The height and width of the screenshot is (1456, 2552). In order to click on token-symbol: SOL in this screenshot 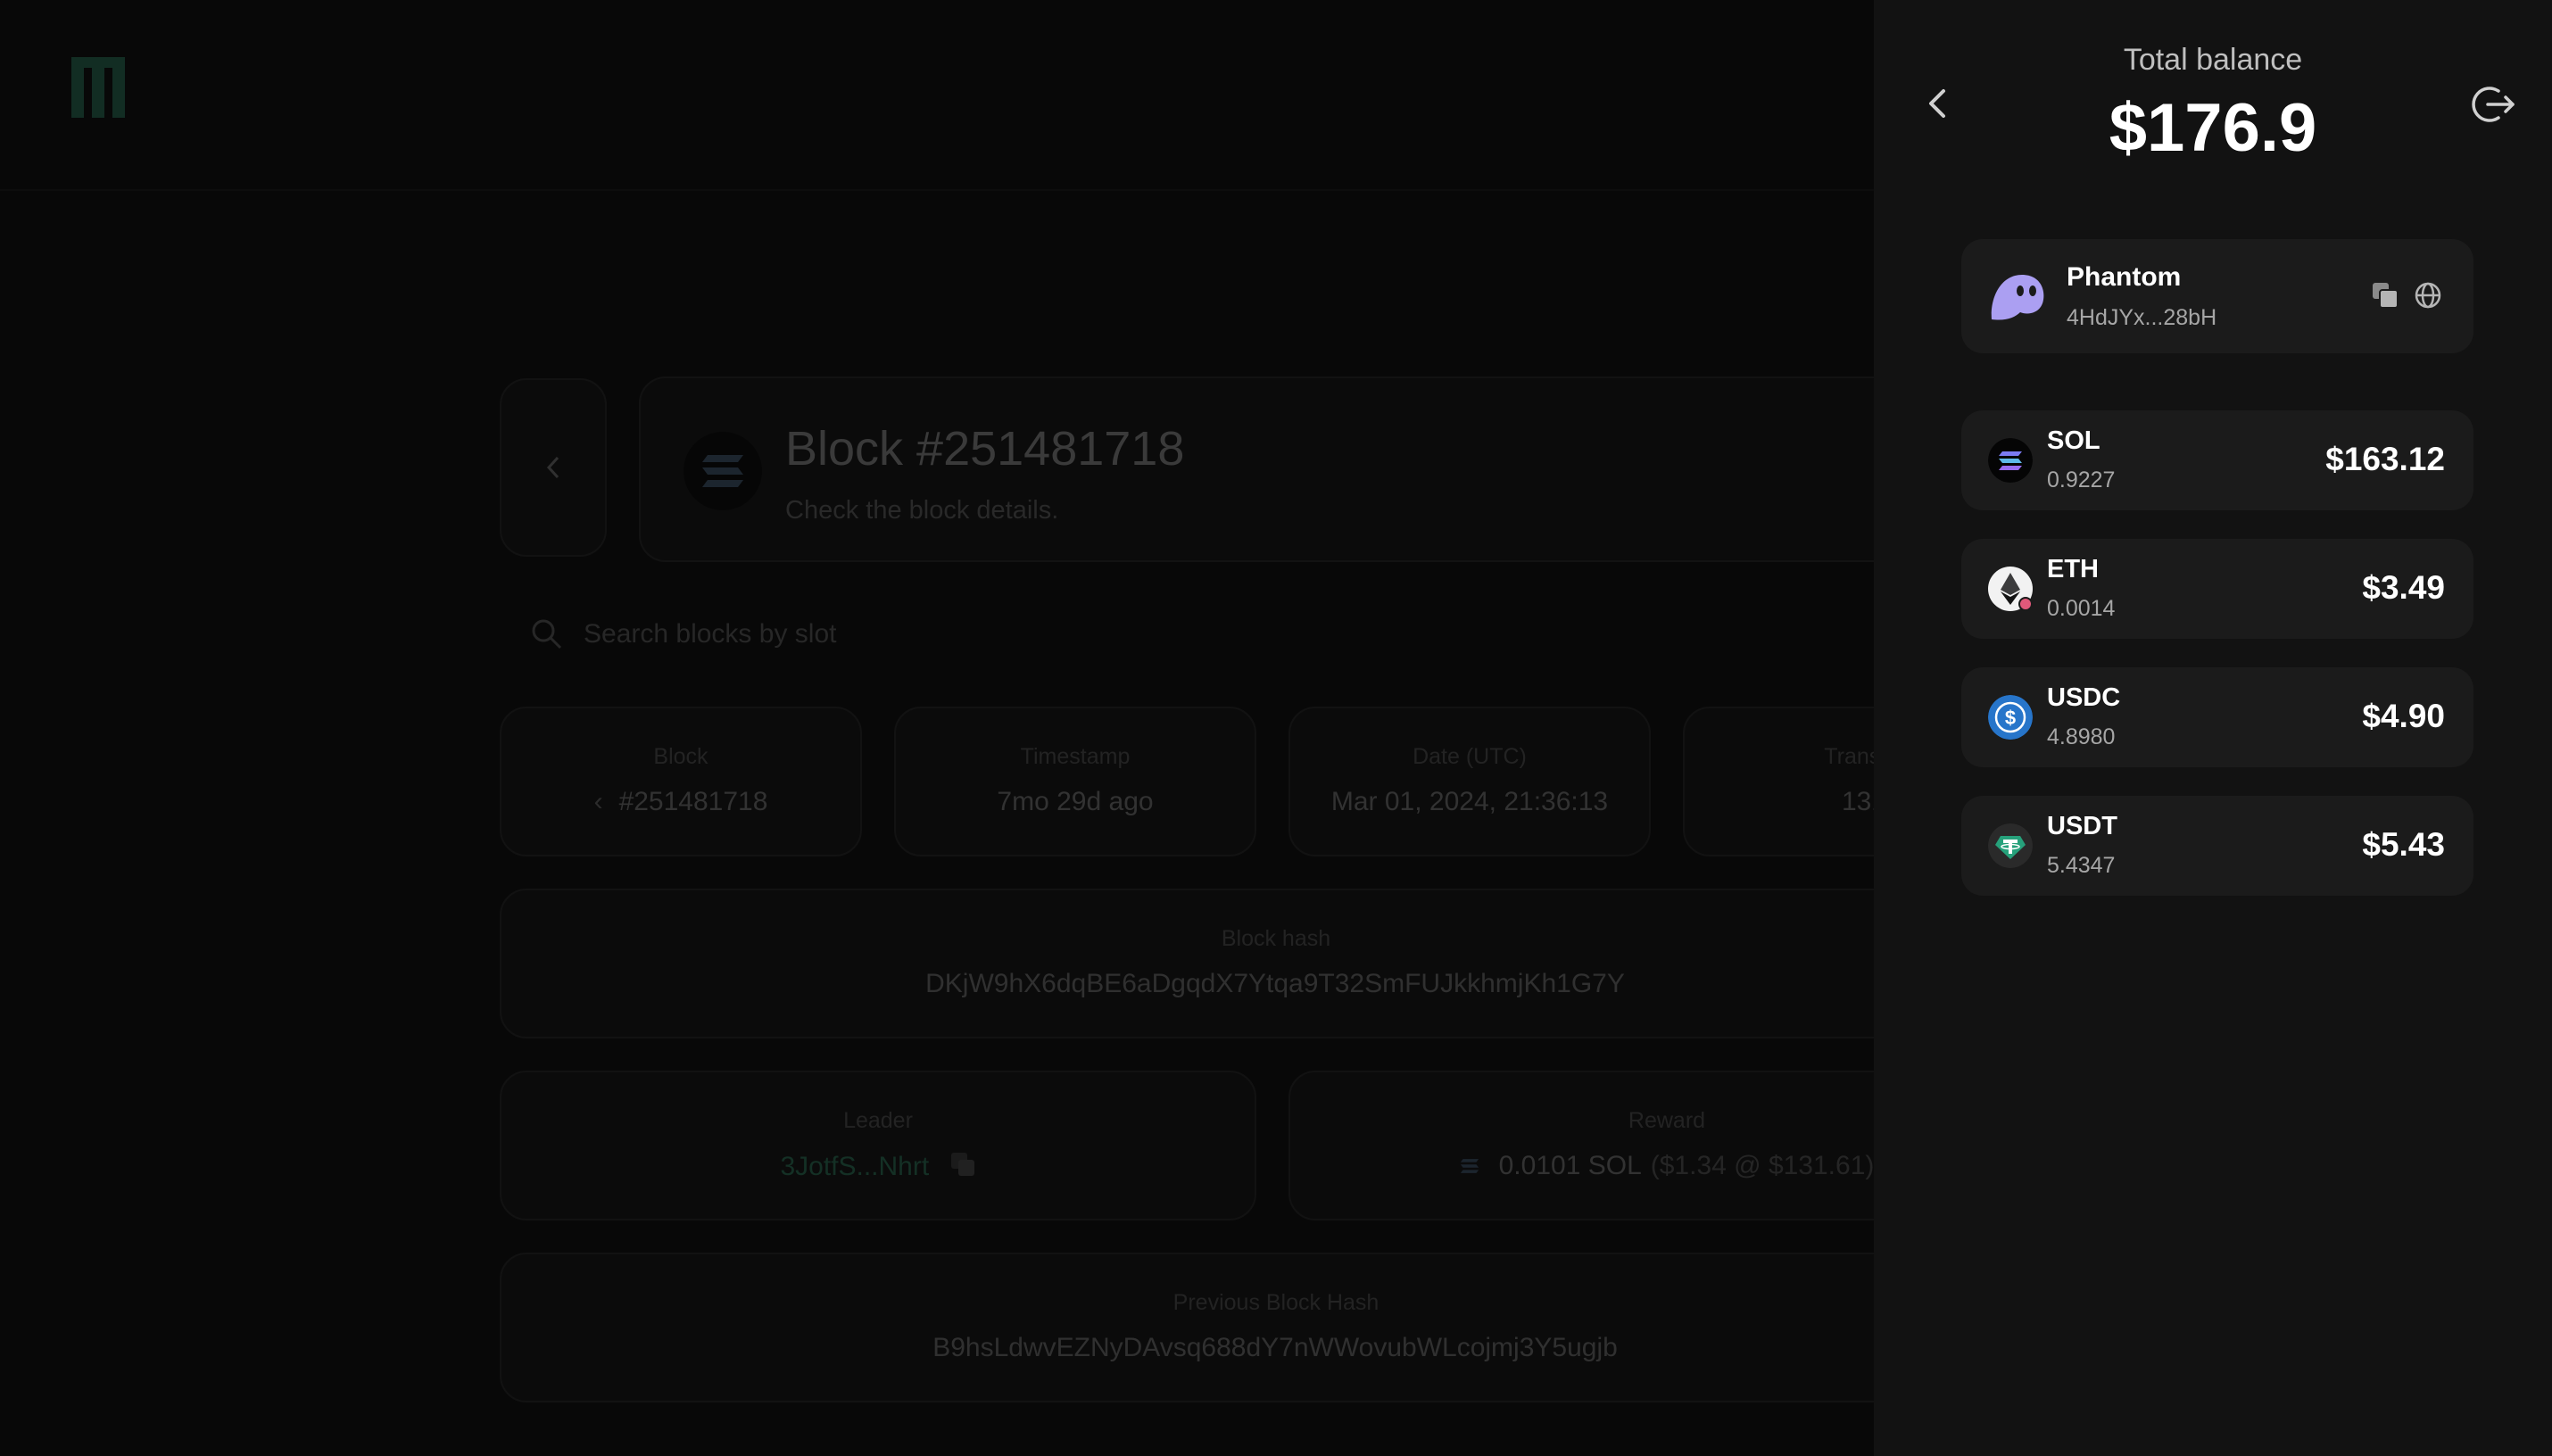, I will do `click(2073, 440)`.